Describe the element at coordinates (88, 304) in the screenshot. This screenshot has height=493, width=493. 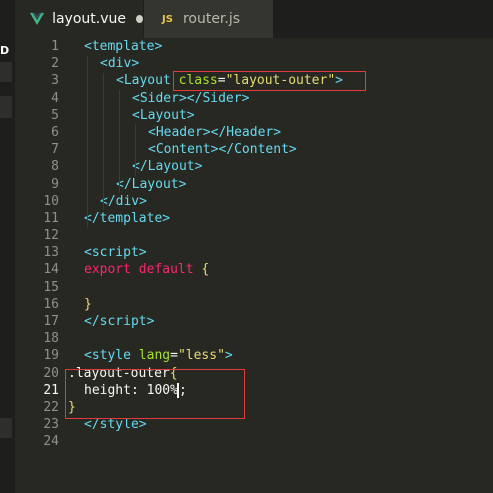
I see `code-token: }` at that location.